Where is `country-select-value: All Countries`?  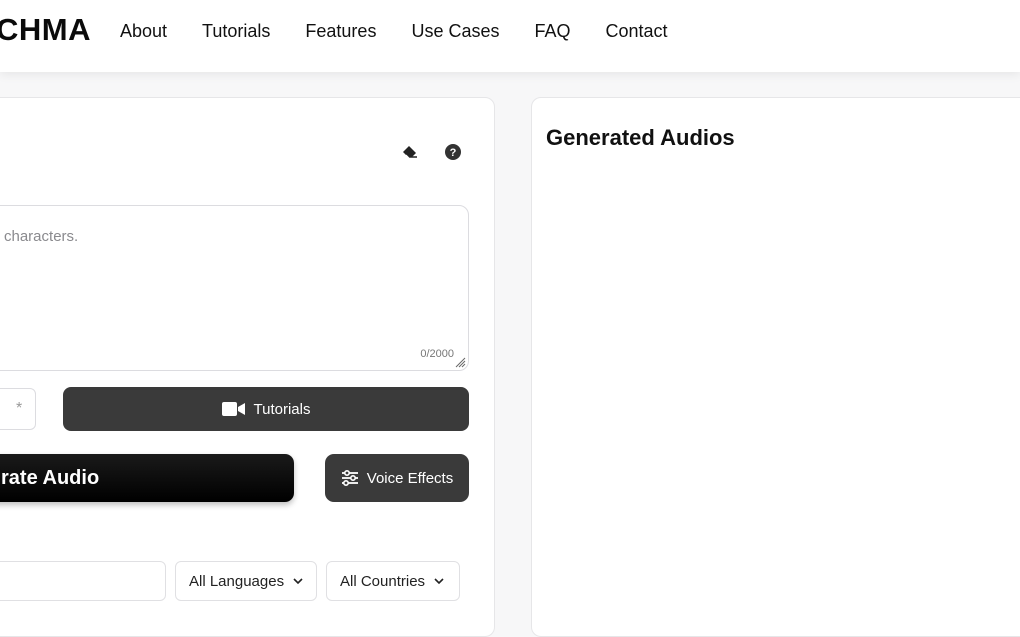 country-select-value: All Countries is located at coordinates (383, 581).